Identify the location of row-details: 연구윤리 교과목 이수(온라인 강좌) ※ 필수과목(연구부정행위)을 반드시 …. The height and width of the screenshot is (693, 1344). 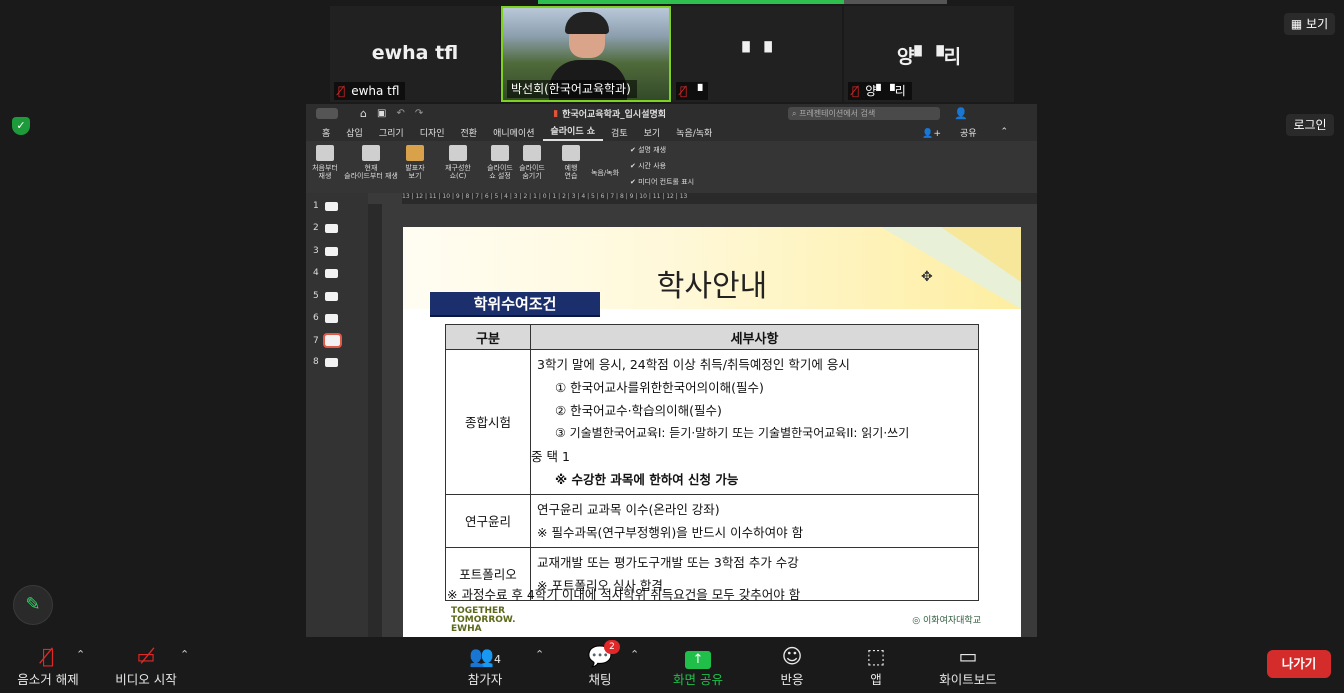
(754, 521).